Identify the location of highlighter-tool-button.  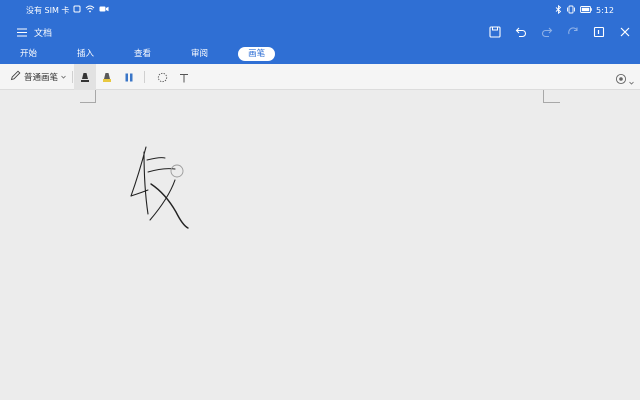
(107, 77).